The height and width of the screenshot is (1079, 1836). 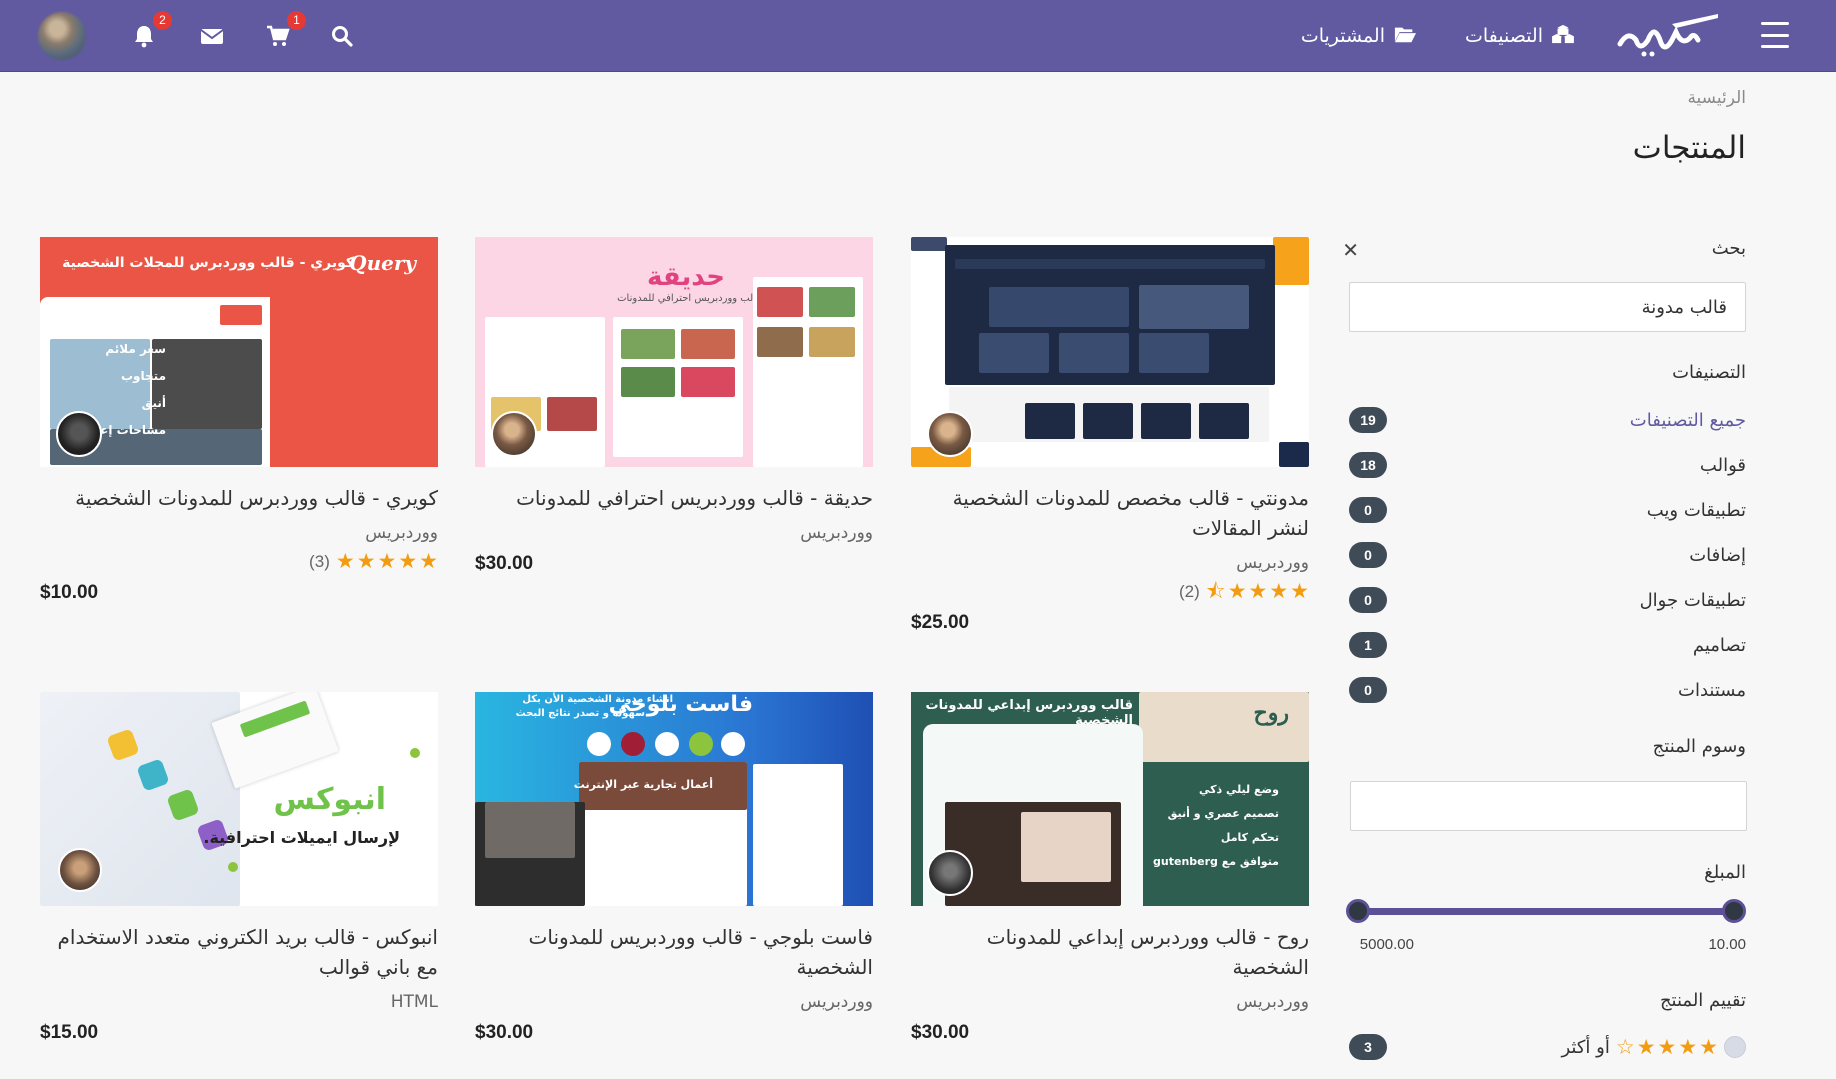 I want to click on search-input, so click(x=1547, y=307).